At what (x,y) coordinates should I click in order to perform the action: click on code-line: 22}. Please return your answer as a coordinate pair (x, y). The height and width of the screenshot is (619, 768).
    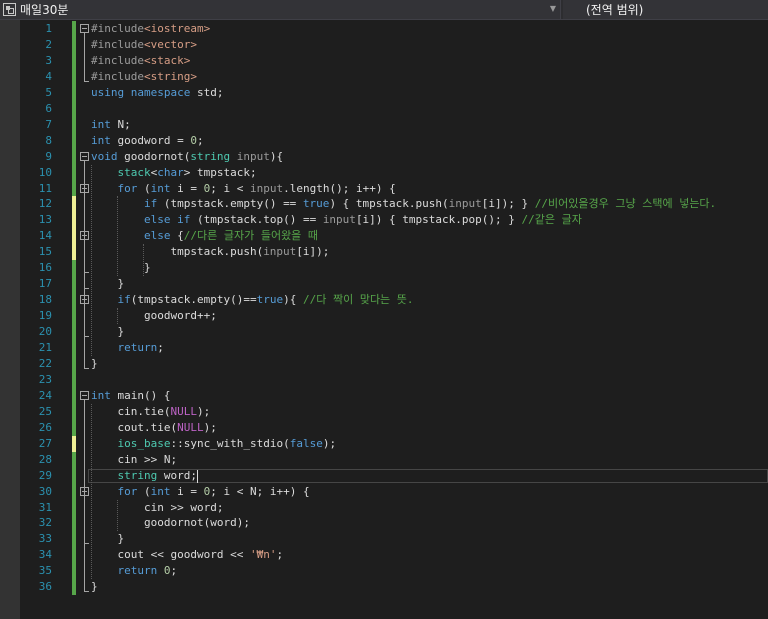
    Looking at the image, I should click on (384, 363).